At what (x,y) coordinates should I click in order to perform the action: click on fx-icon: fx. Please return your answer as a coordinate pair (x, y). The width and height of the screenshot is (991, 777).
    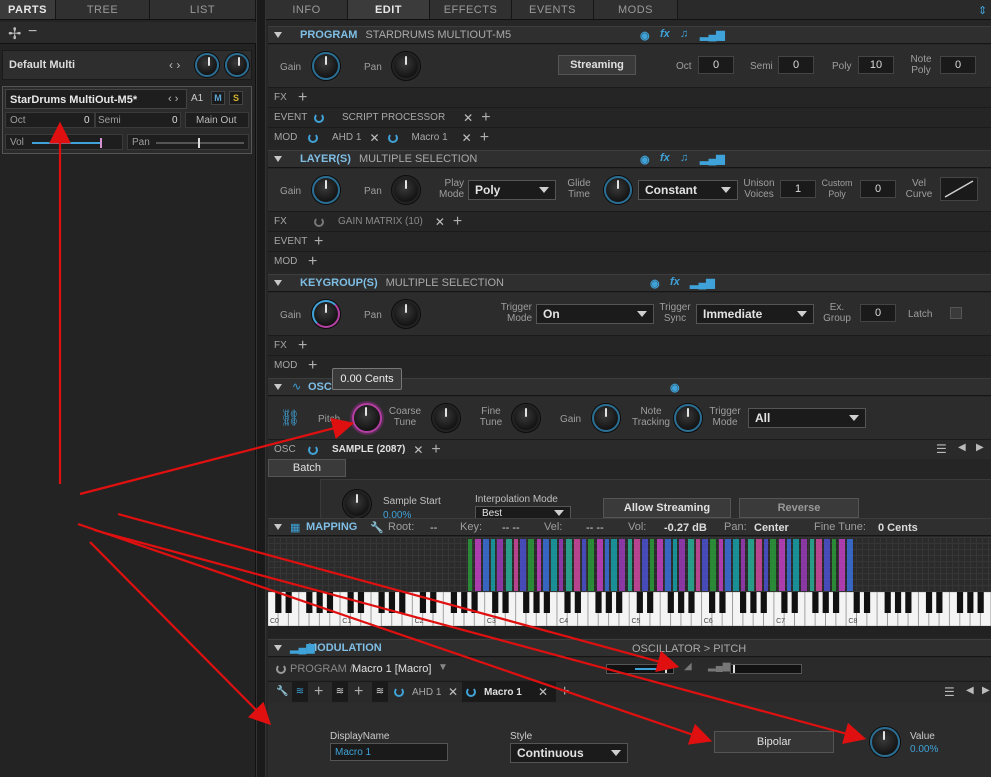
    Looking at the image, I should click on (665, 34).